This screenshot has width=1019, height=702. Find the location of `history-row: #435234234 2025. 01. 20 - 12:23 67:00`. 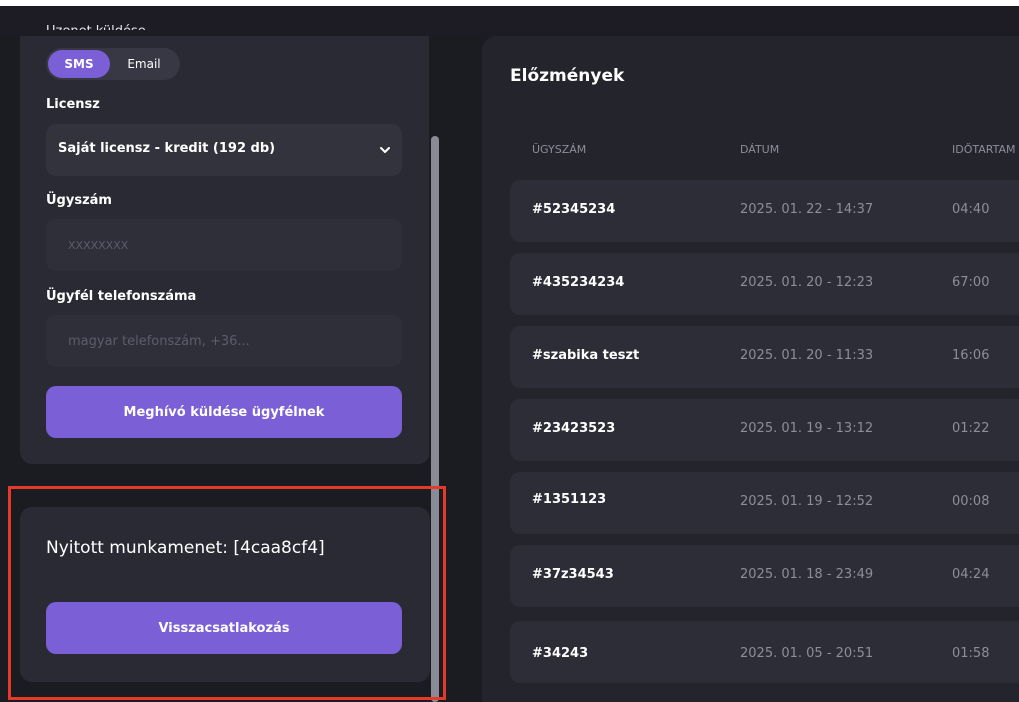

history-row: #435234234 2025. 01. 20 - 12:23 67:00 is located at coordinates (764, 284).